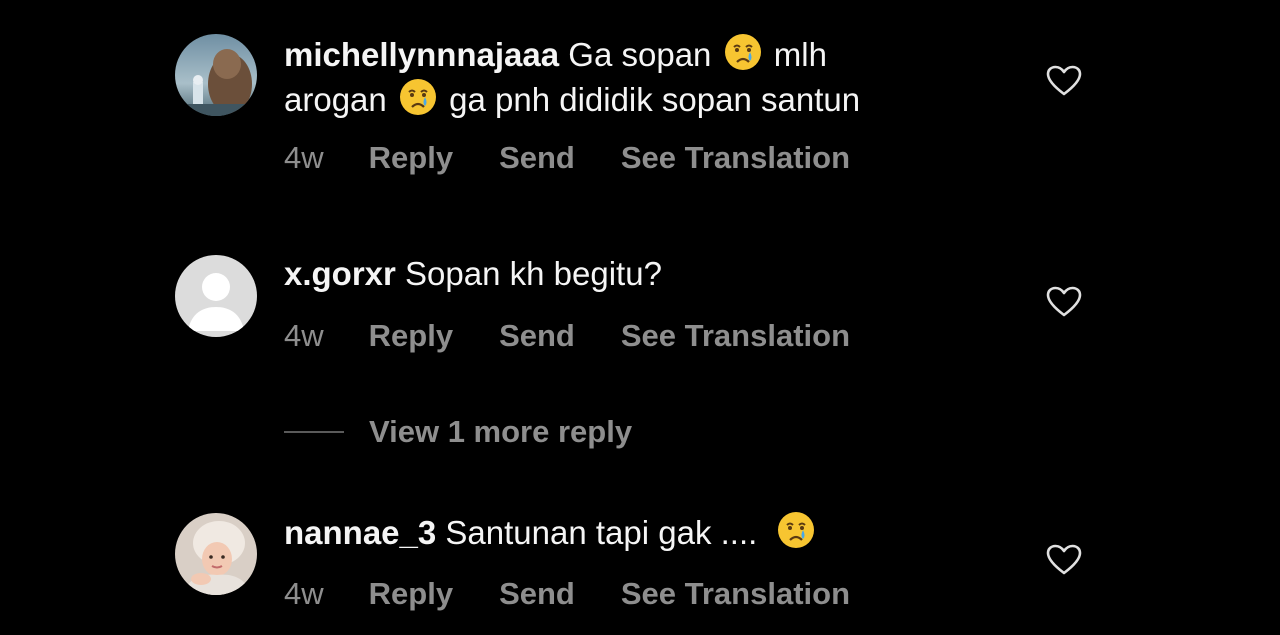 This screenshot has width=1280, height=635. Describe the element at coordinates (655, 99) in the screenshot. I see `comment-body: ga pnh dididik sopan santun` at that location.